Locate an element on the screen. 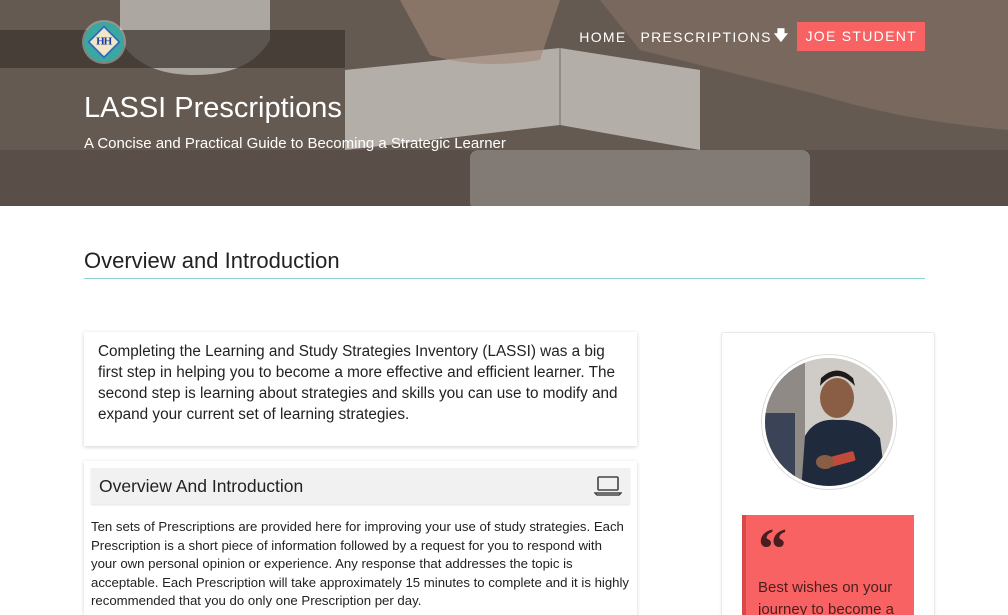 The height and width of the screenshot is (615, 1008). laptop-icon is located at coordinates (608, 486).